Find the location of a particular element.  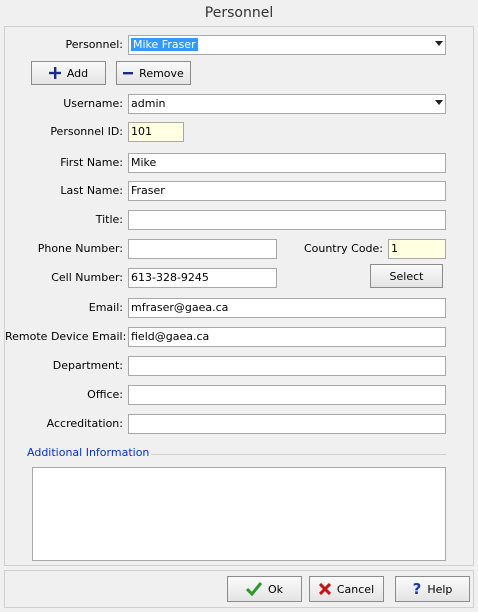

window-title: Personnel is located at coordinates (239, 13).